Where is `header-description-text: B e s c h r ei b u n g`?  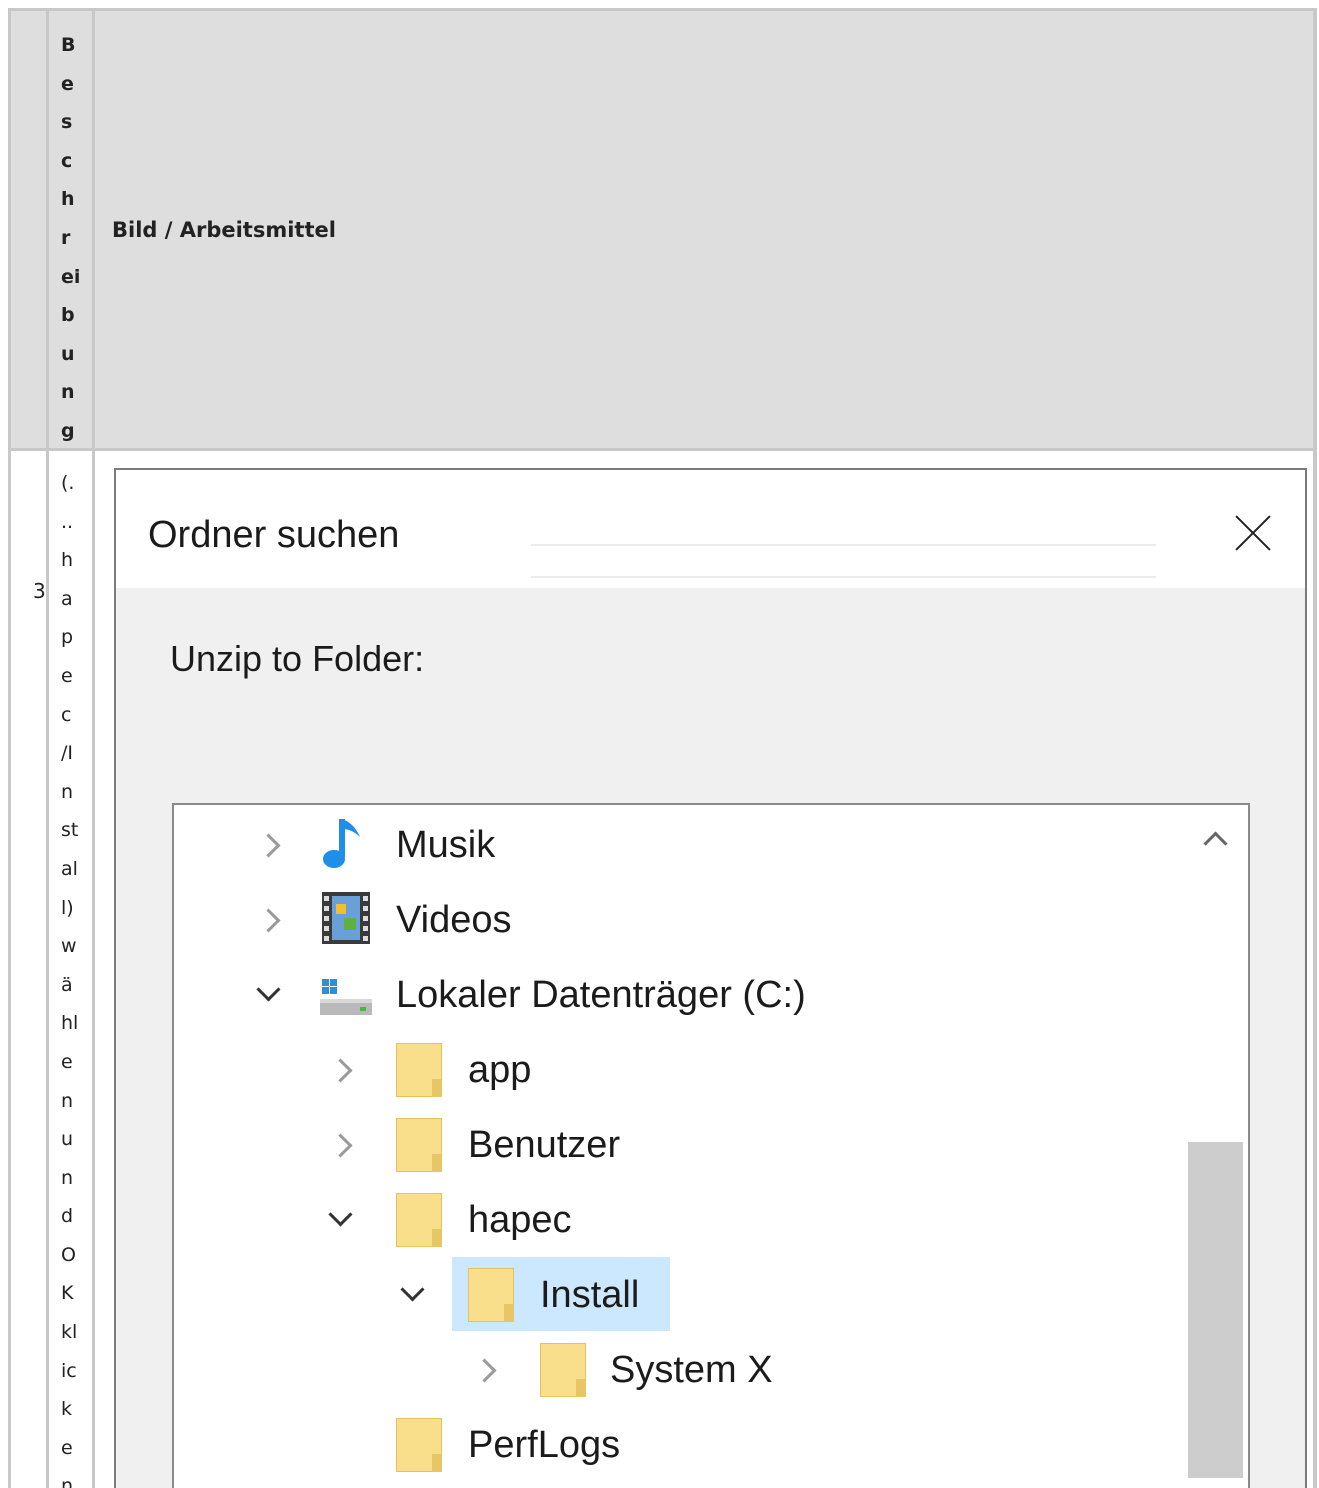 header-description-text: B e s c h r ei b u n g is located at coordinates (71, 238).